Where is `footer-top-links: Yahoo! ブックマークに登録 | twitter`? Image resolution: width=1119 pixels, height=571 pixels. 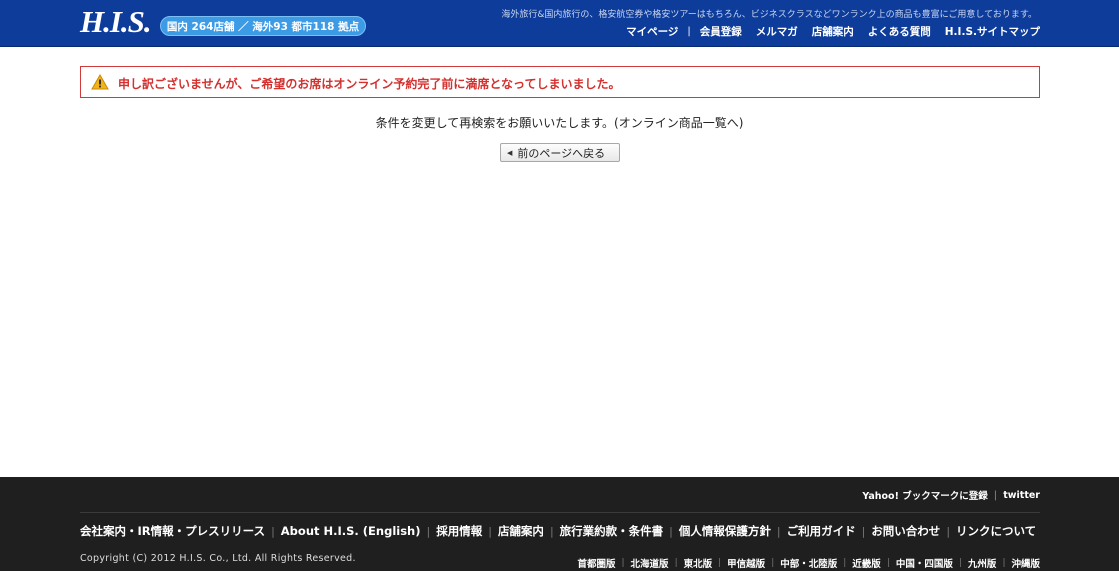 footer-top-links: Yahoo! ブックマークに登録 | twitter is located at coordinates (951, 495).